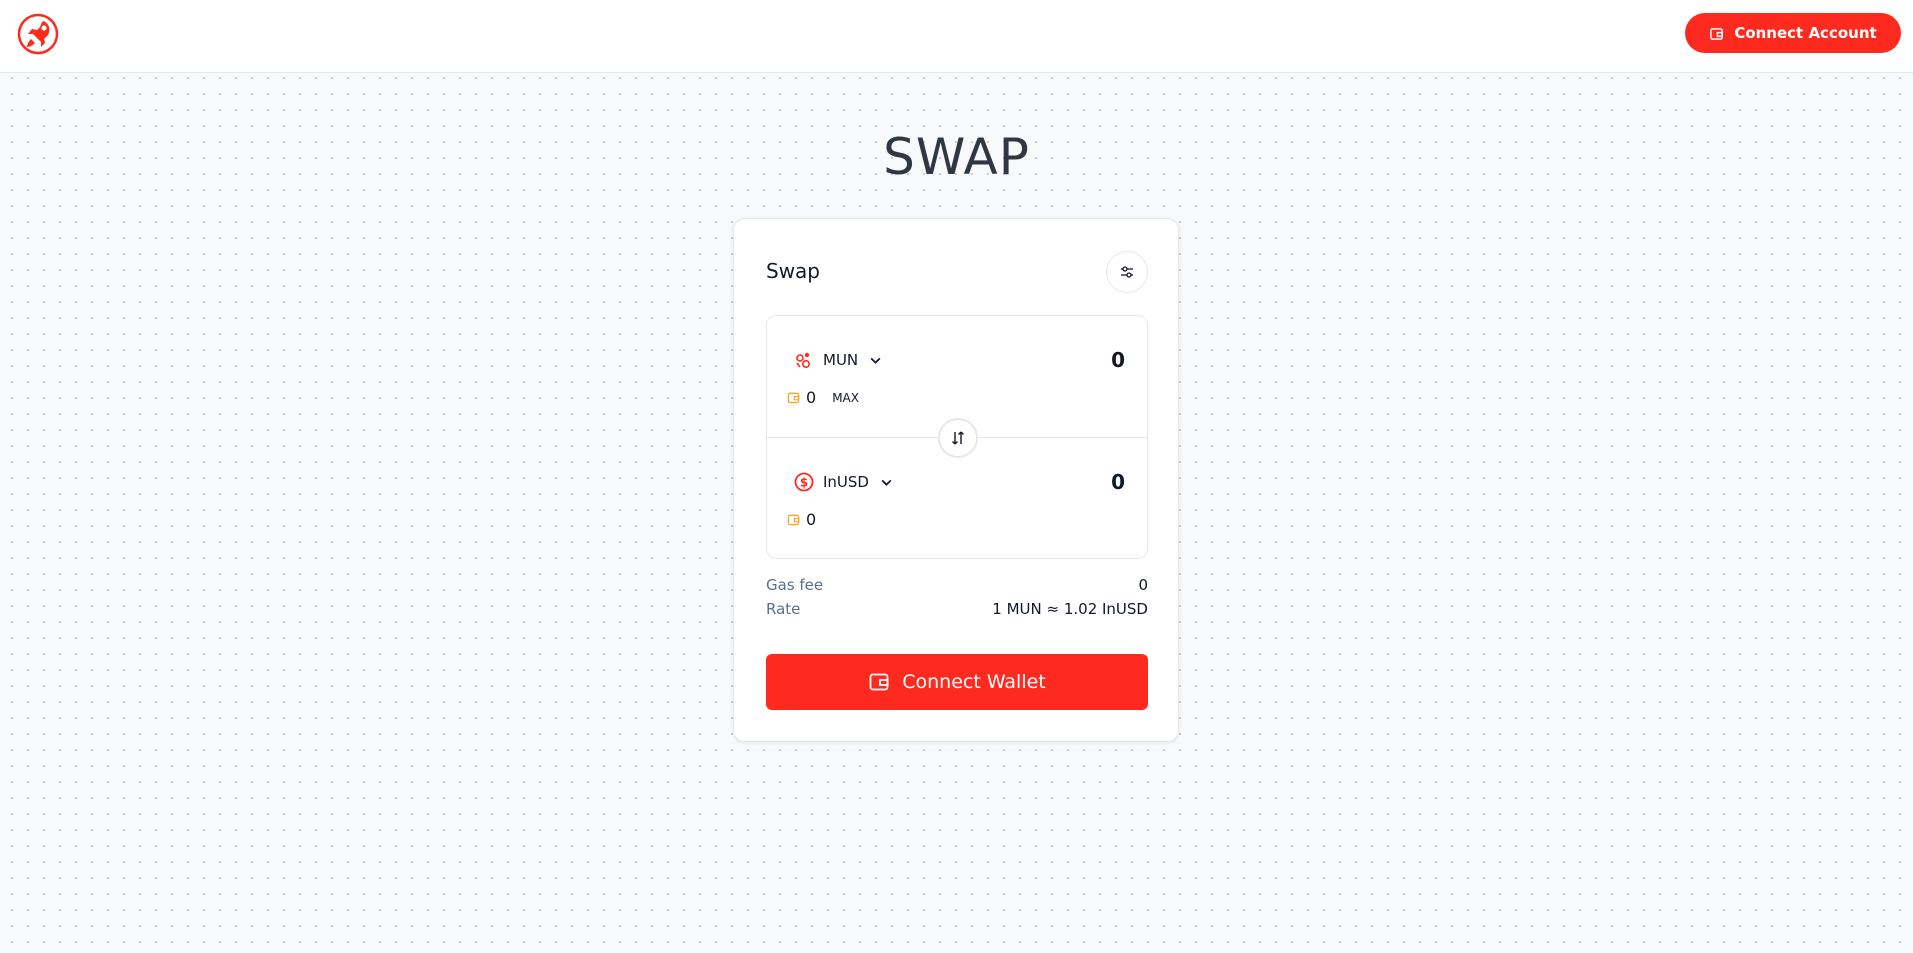 This screenshot has width=1913, height=953. What do you see at coordinates (841, 360) in the screenshot?
I see `from-token-name: MUN` at bounding box center [841, 360].